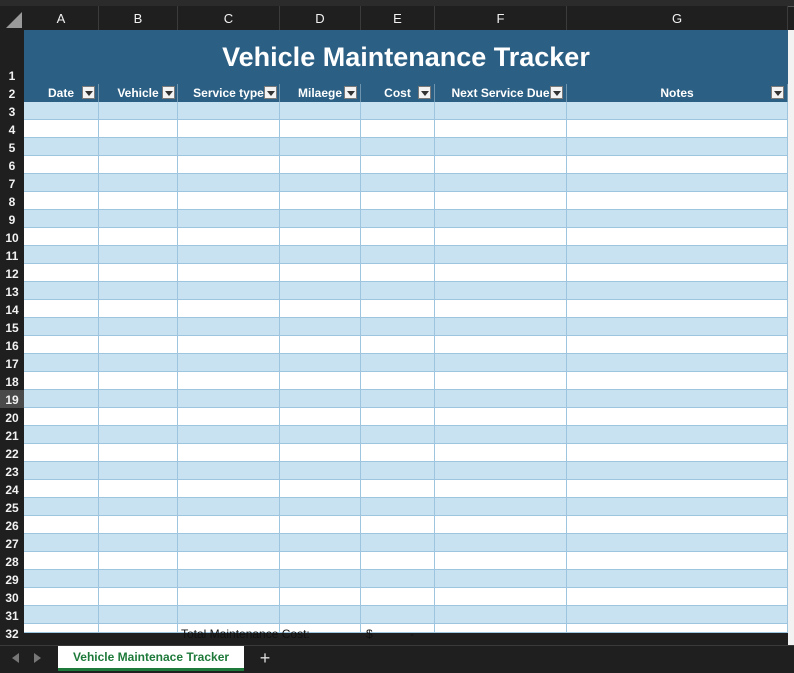  Describe the element at coordinates (320, 93) in the screenshot. I see `header-mileage: Milaege` at that location.